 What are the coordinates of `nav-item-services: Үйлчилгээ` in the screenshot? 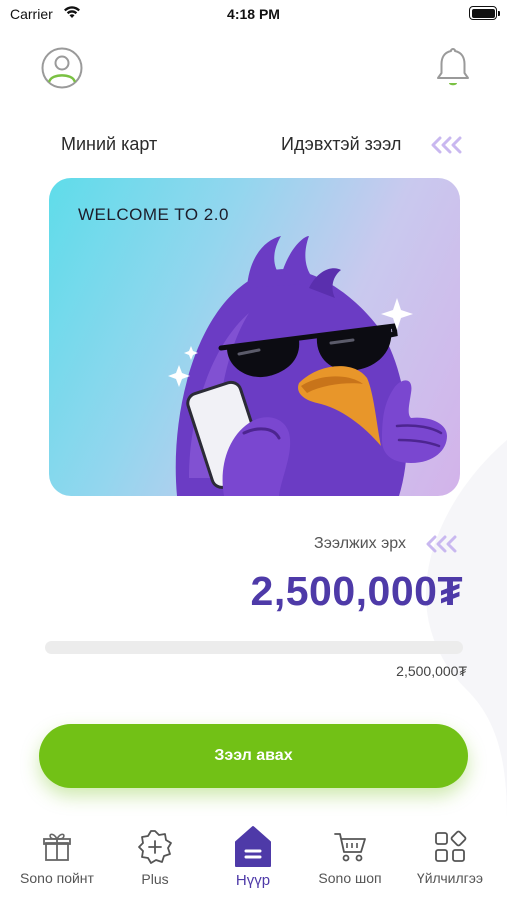 It's located at (450, 860).